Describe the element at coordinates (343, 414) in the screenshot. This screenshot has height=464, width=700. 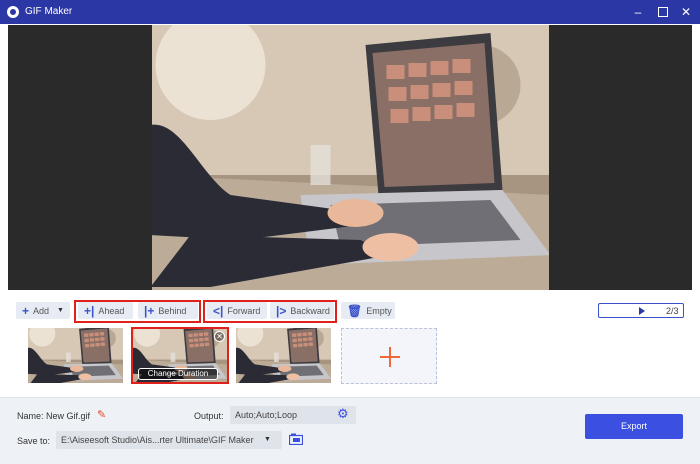
I see `output-settings-gear-icon: ⚙` at that location.